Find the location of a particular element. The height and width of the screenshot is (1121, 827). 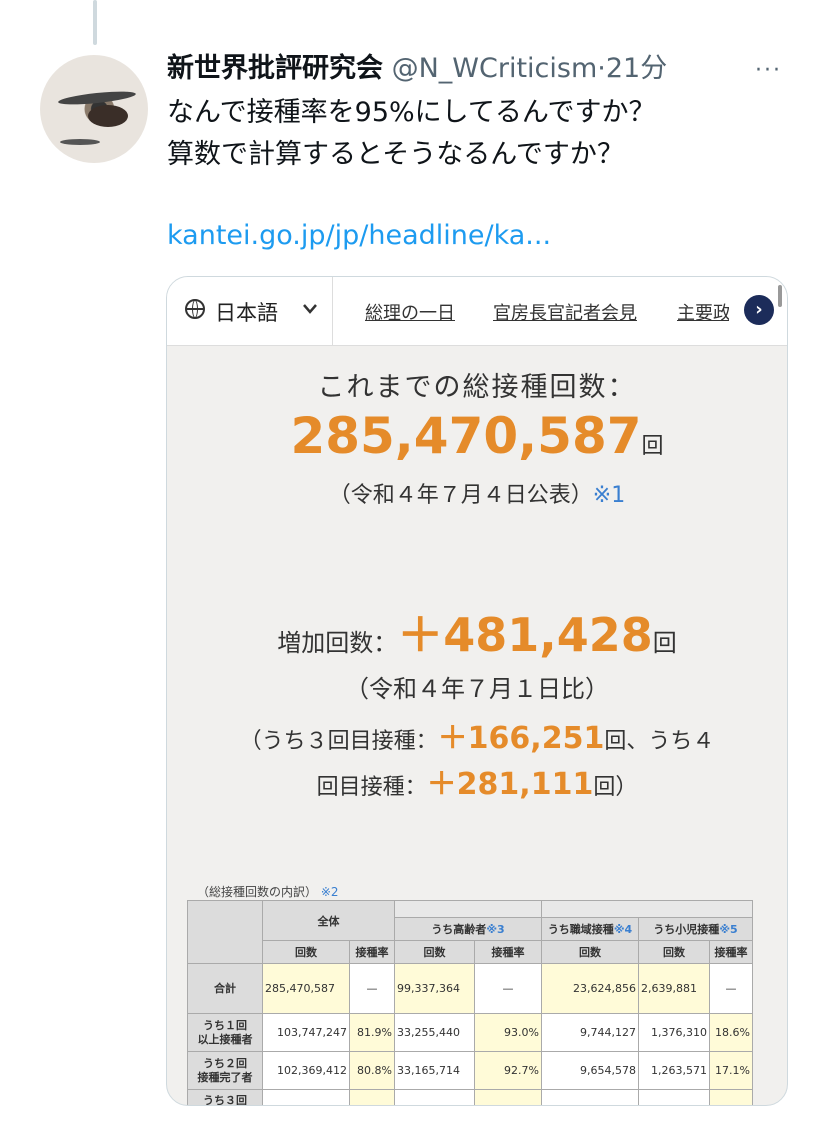

total-count: 285,470,587回 is located at coordinates (477, 436).